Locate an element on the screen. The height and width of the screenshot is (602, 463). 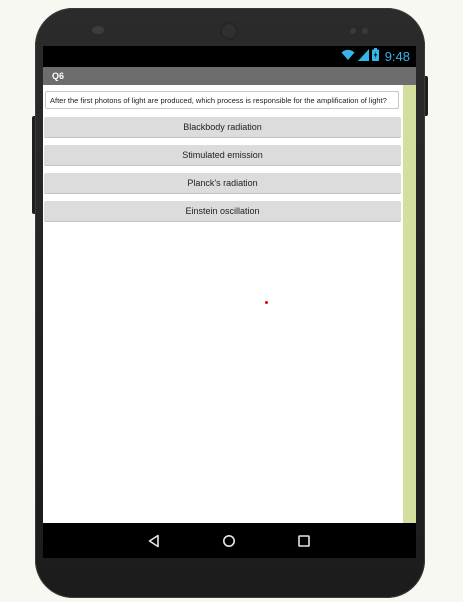
navigation-bar is located at coordinates (229, 540).